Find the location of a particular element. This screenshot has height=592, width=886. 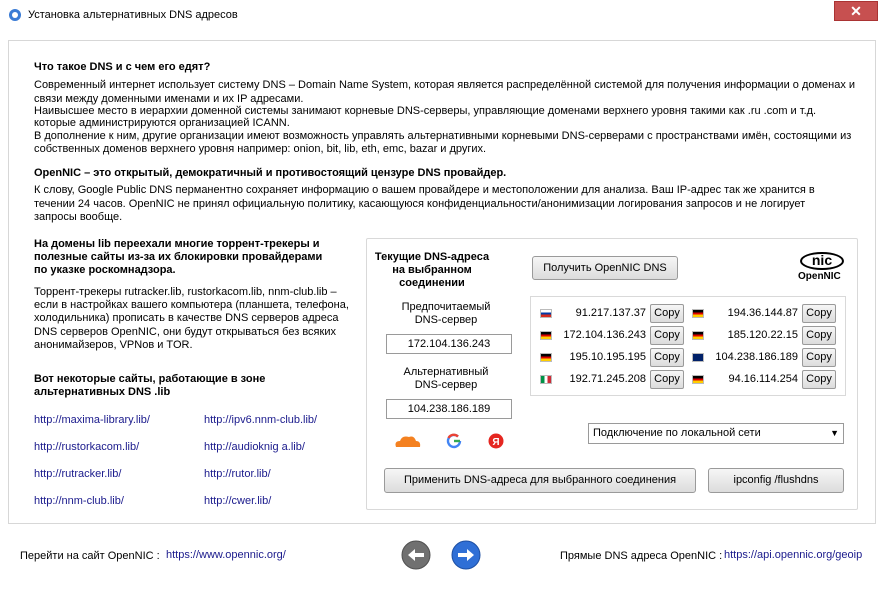

server-ip: 94.16.114.254 is located at coordinates (763, 379).